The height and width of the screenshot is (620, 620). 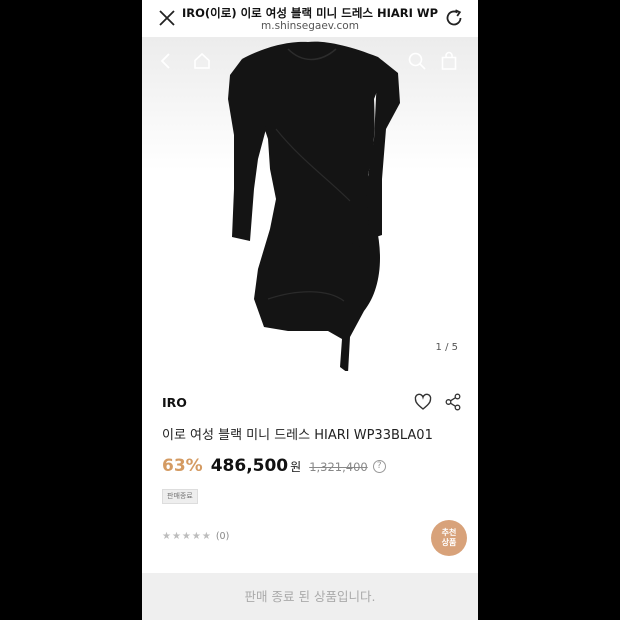 What do you see at coordinates (310, 596) in the screenshot?
I see `sold-out-bar: 판매 종료 된 상품입니다.` at bounding box center [310, 596].